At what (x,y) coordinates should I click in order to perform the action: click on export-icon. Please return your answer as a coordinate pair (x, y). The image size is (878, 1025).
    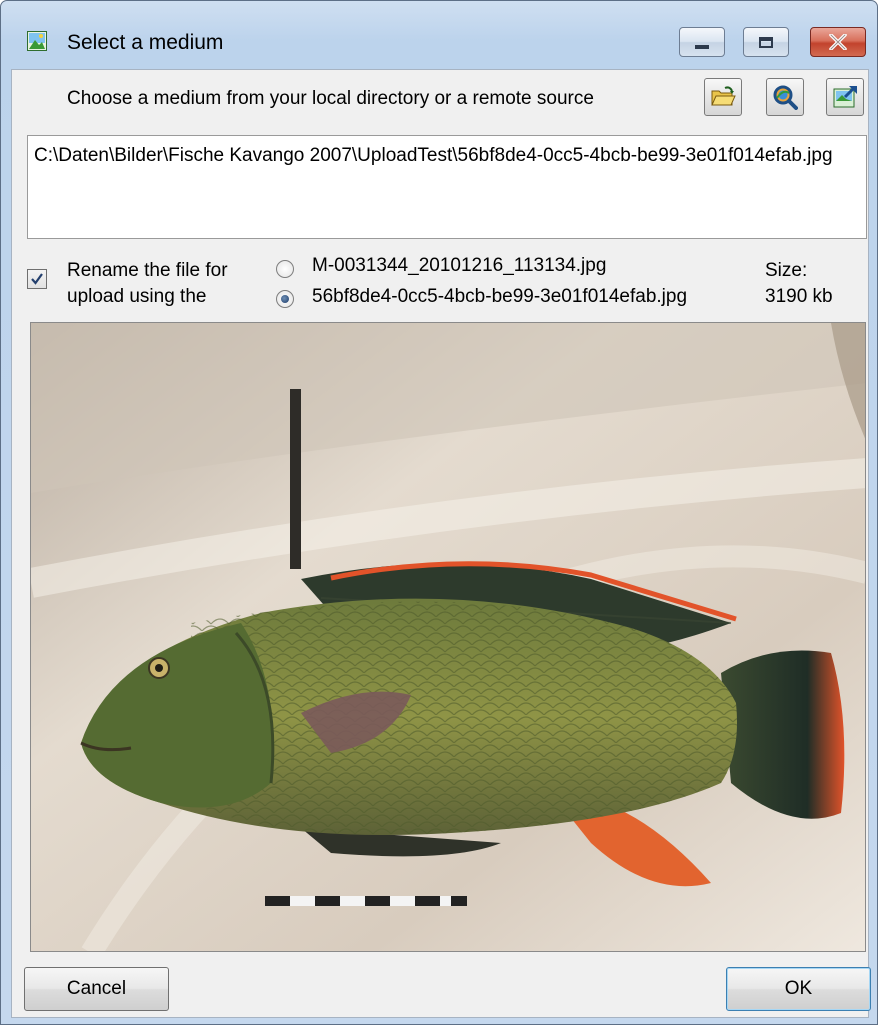
    Looking at the image, I should click on (845, 96).